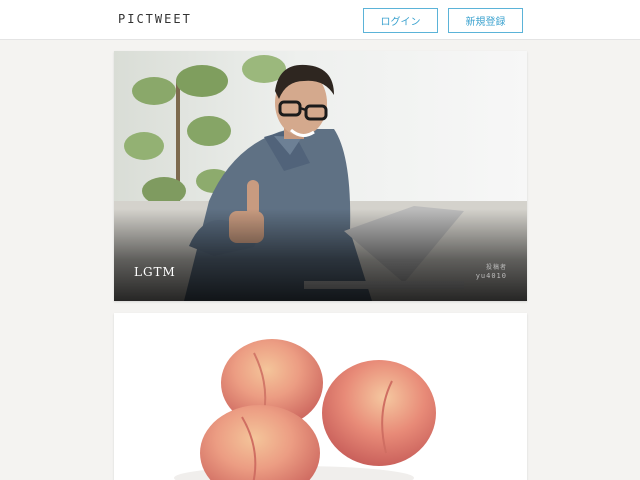 The height and width of the screenshot is (480, 640). I want to click on login-button: ログイン, so click(400, 20).